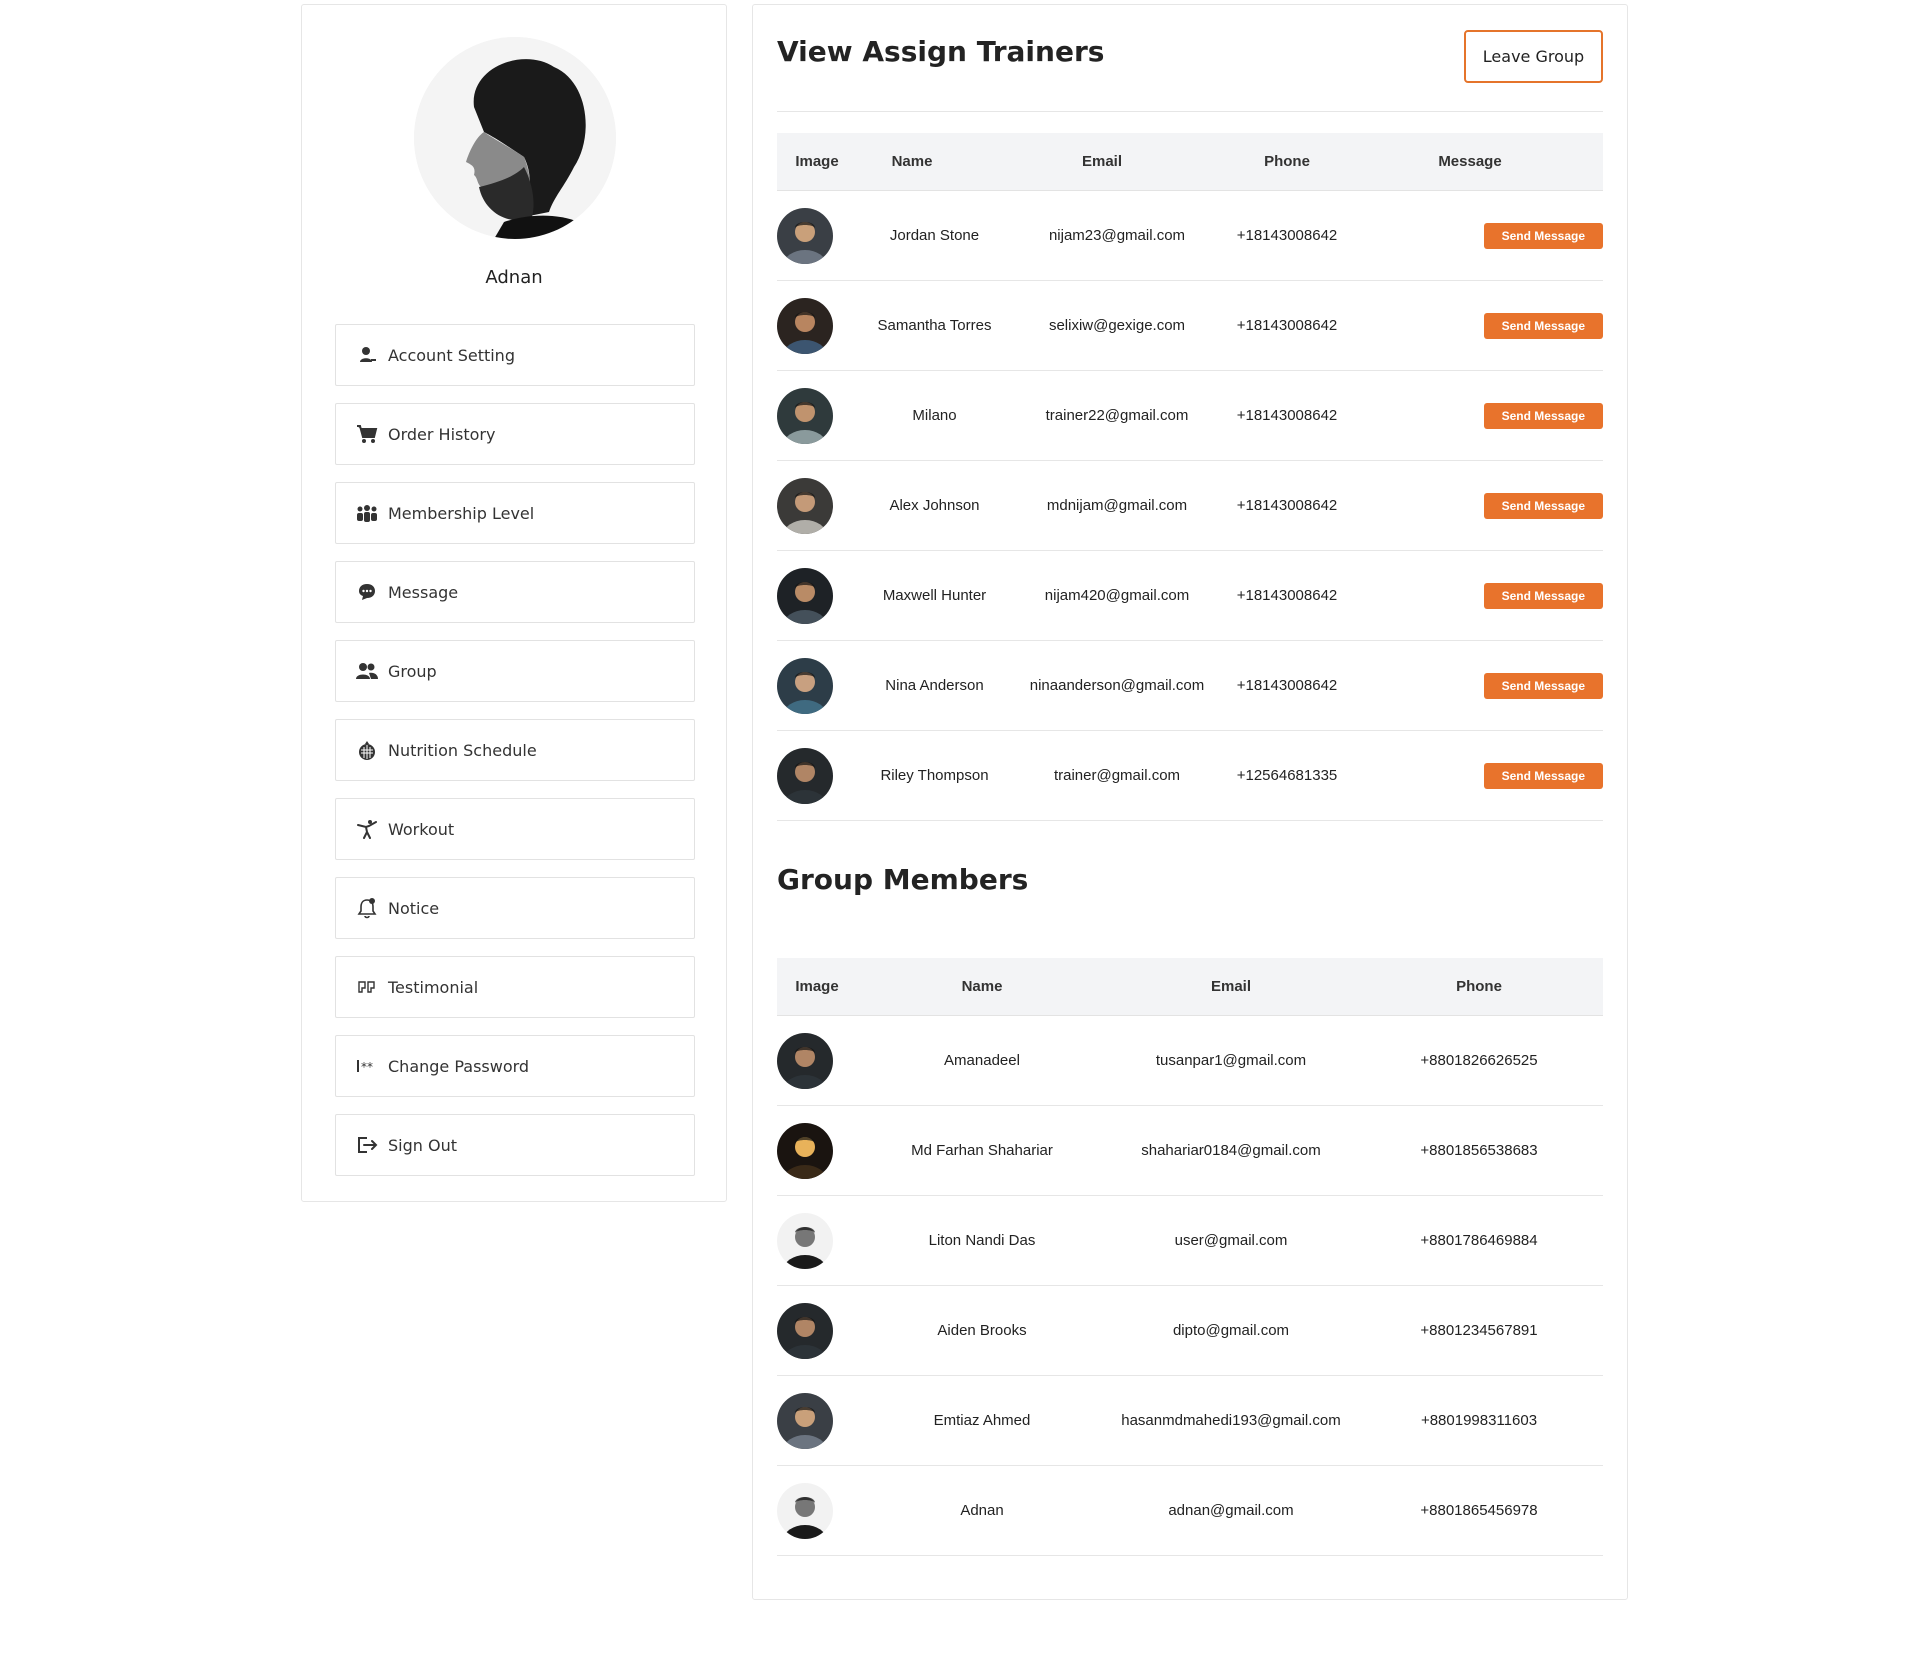  Describe the element at coordinates (515, 987) in the screenshot. I see `sidebar-item-testimonial: Testimonial` at that location.